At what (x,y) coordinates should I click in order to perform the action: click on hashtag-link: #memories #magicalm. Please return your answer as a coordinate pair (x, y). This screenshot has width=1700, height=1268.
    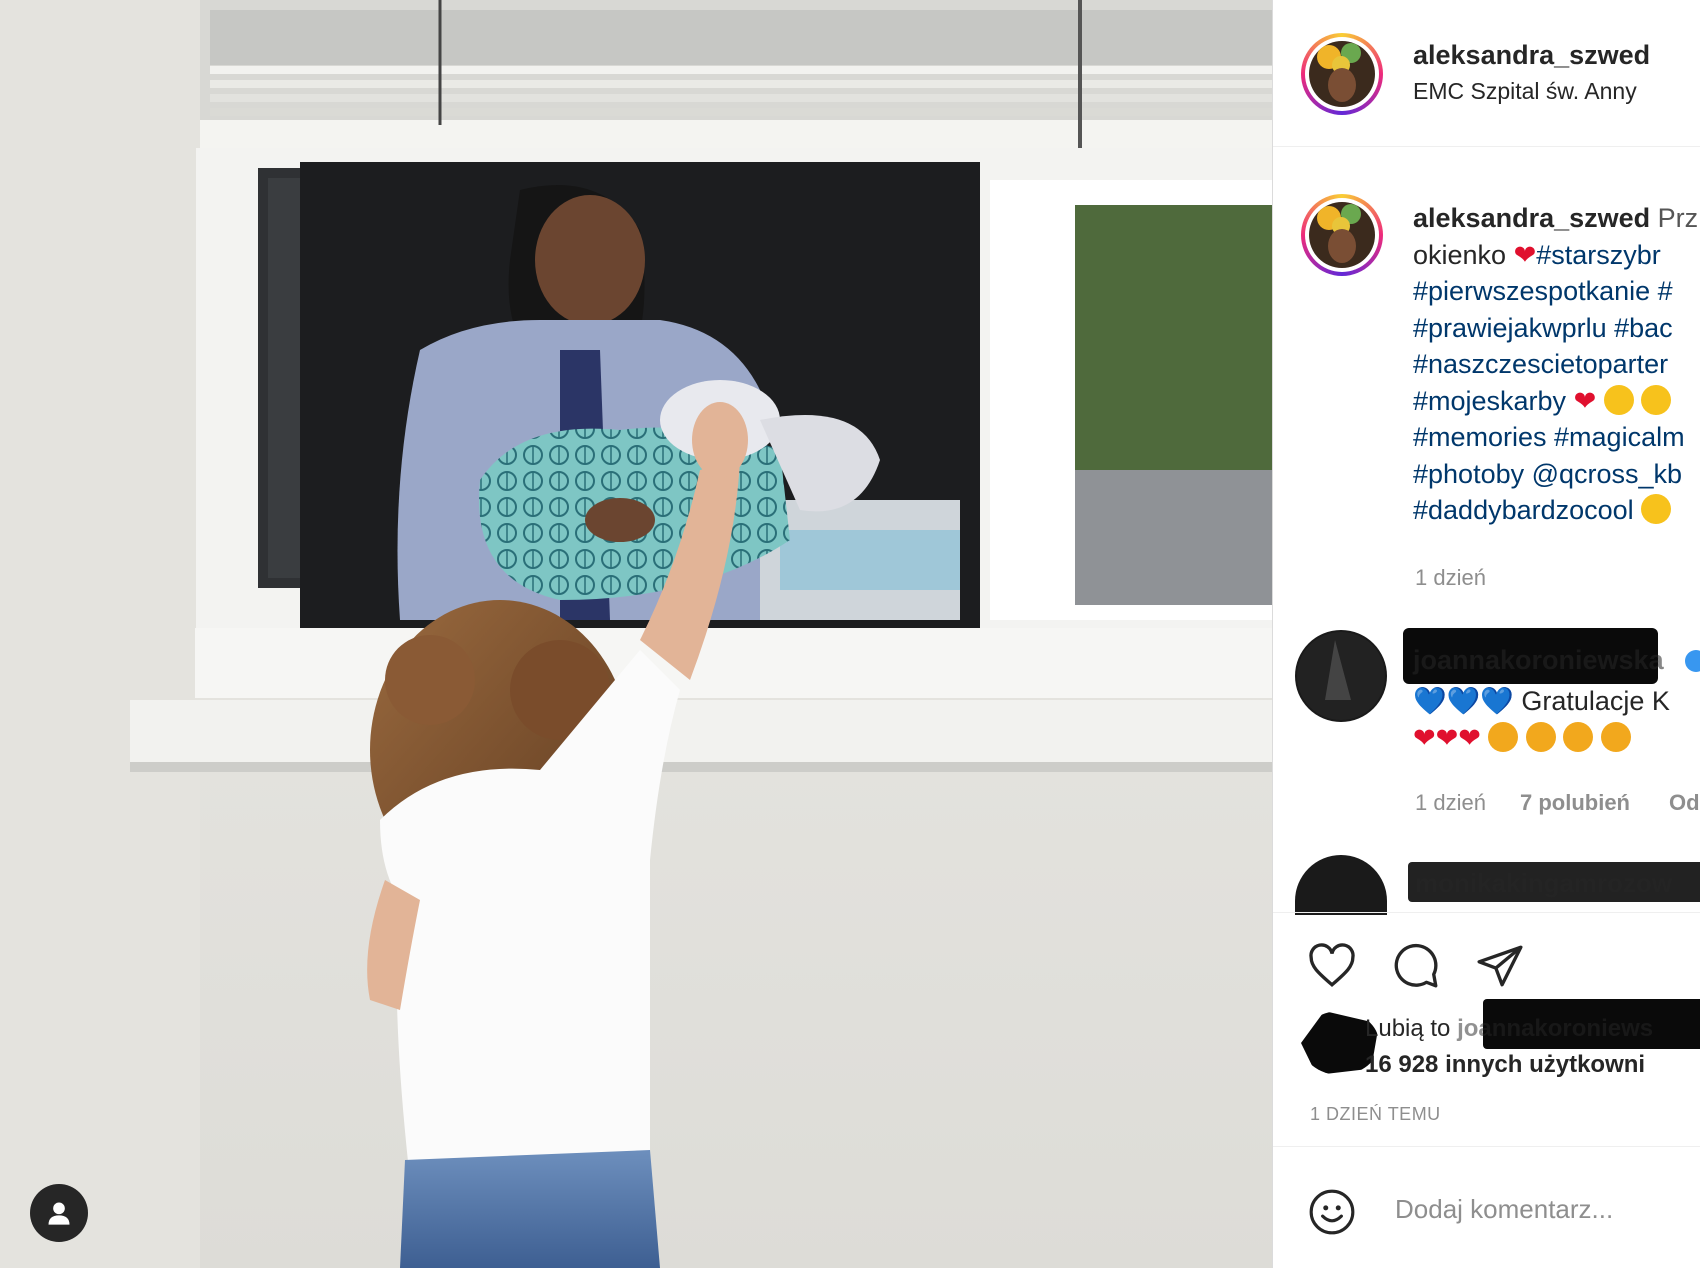
    Looking at the image, I should click on (1556, 437).